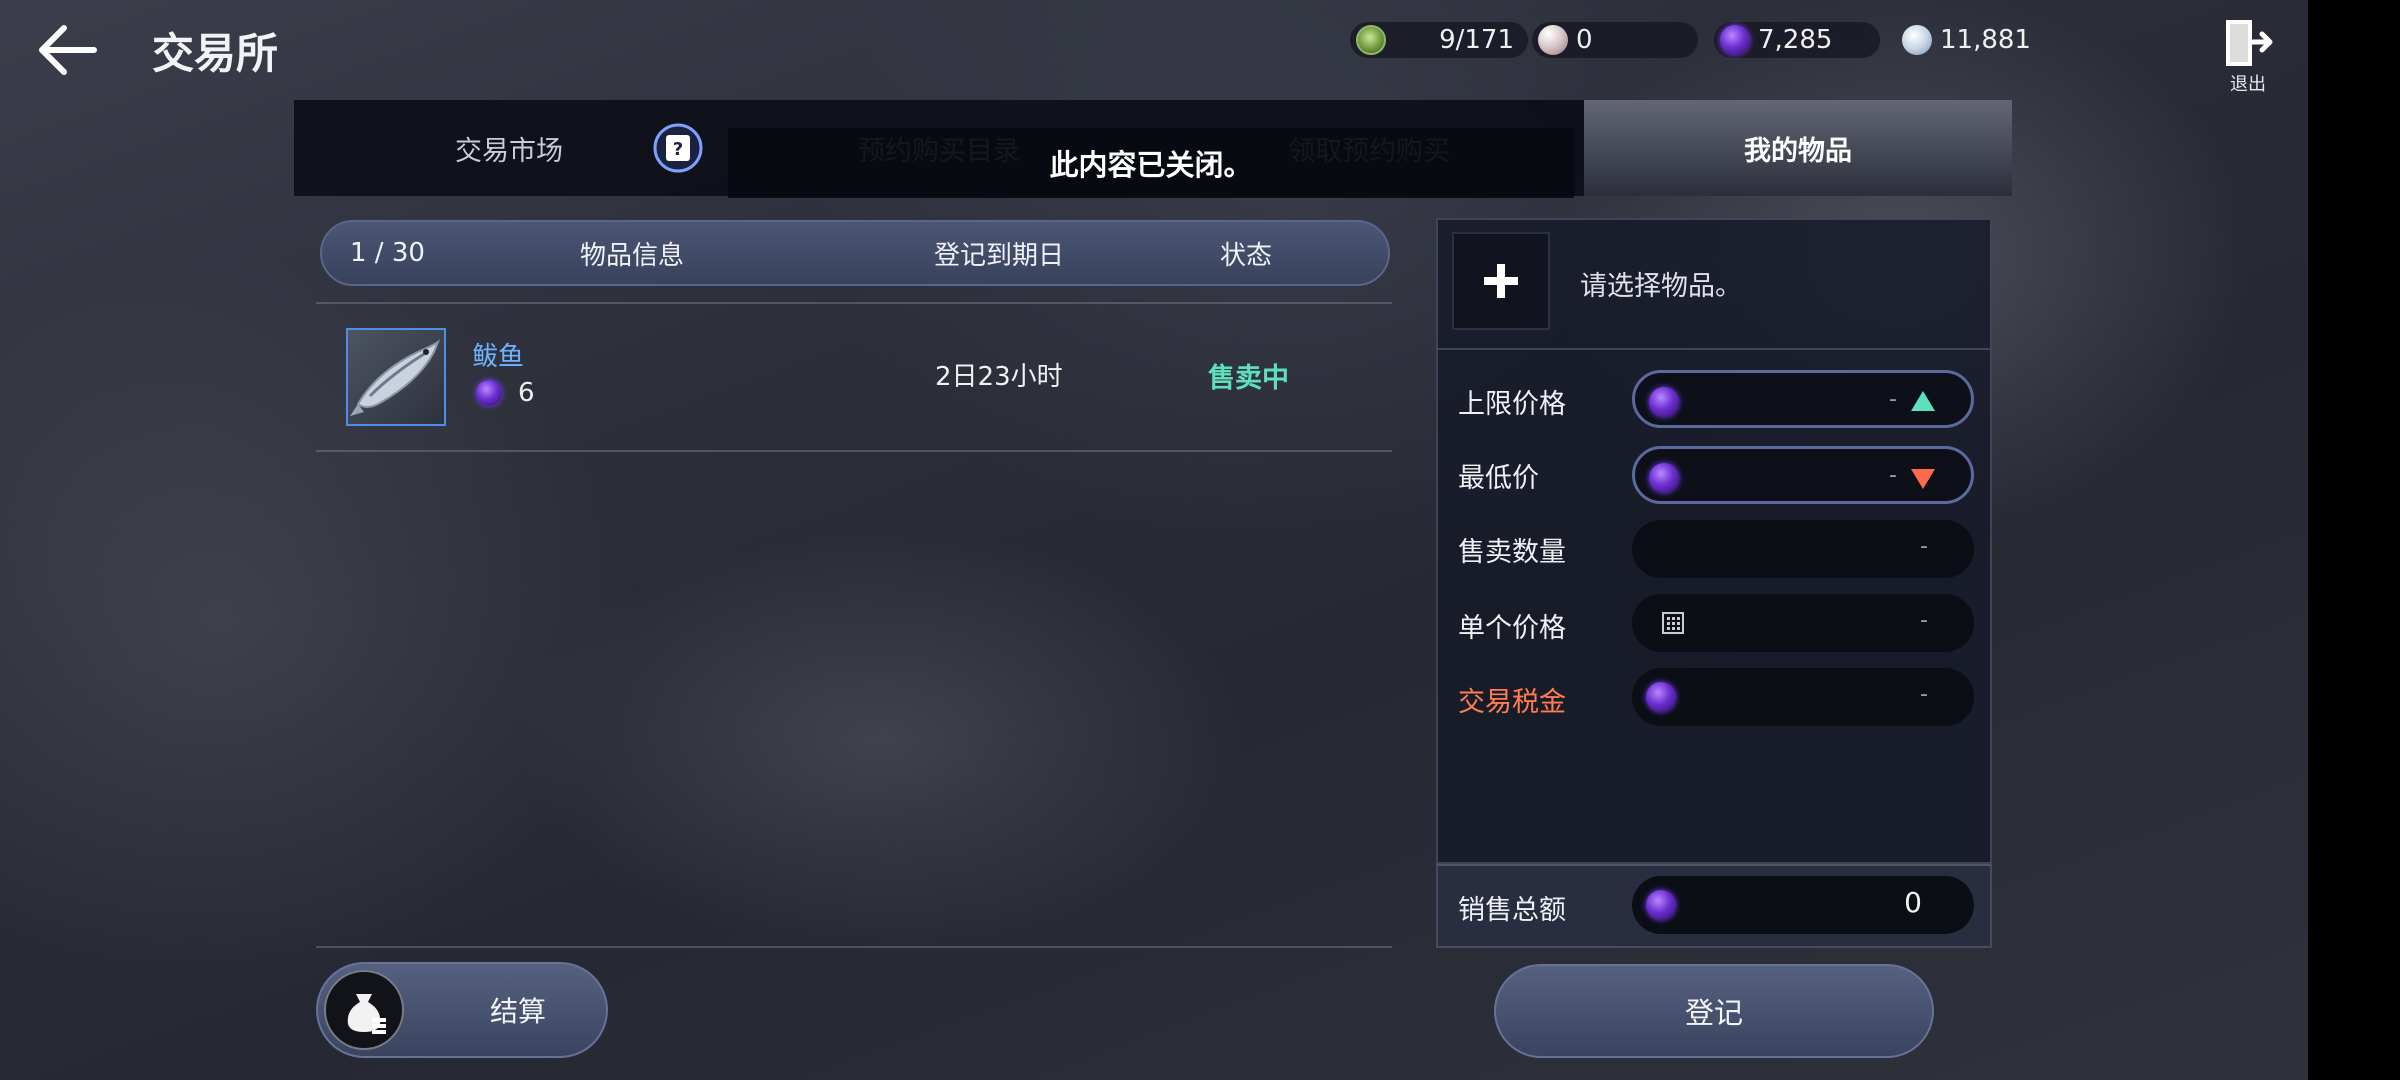 This screenshot has width=2400, height=1080. I want to click on currency-slot-pearl: 0, so click(1615, 40).